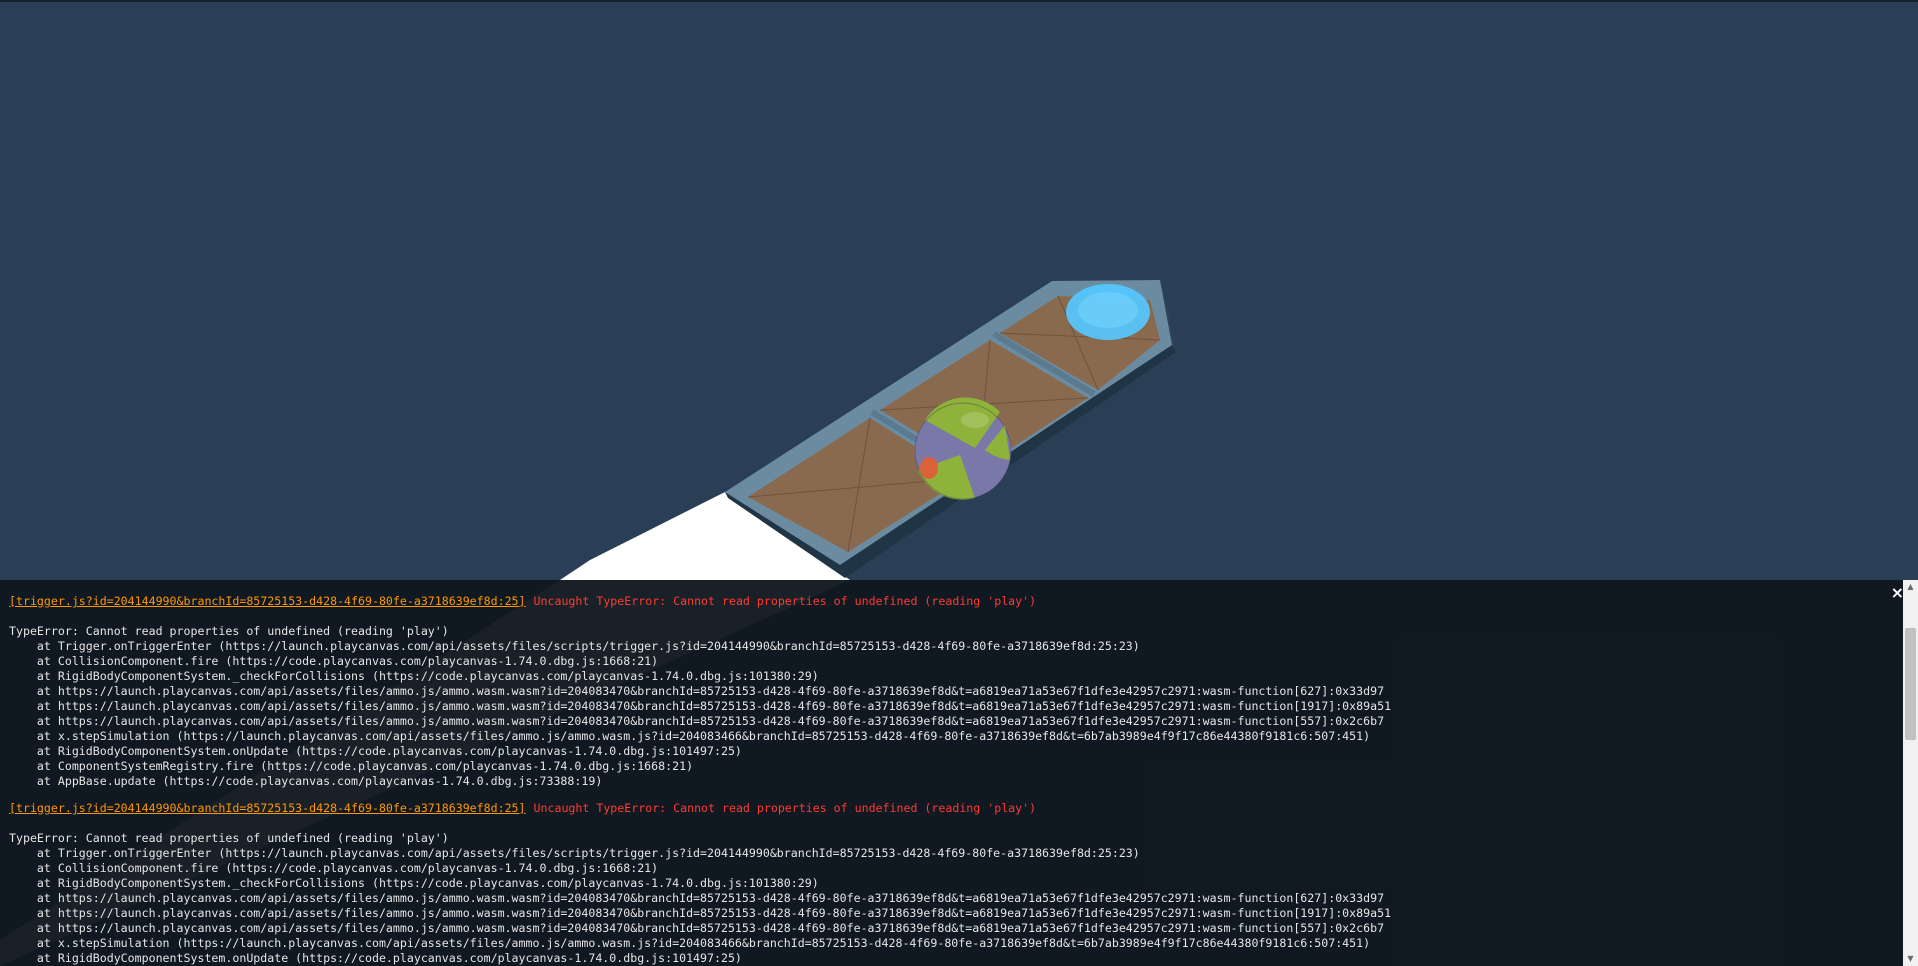  What do you see at coordinates (1910, 587) in the screenshot?
I see `scroll-up-arrow-icon: ▲` at bounding box center [1910, 587].